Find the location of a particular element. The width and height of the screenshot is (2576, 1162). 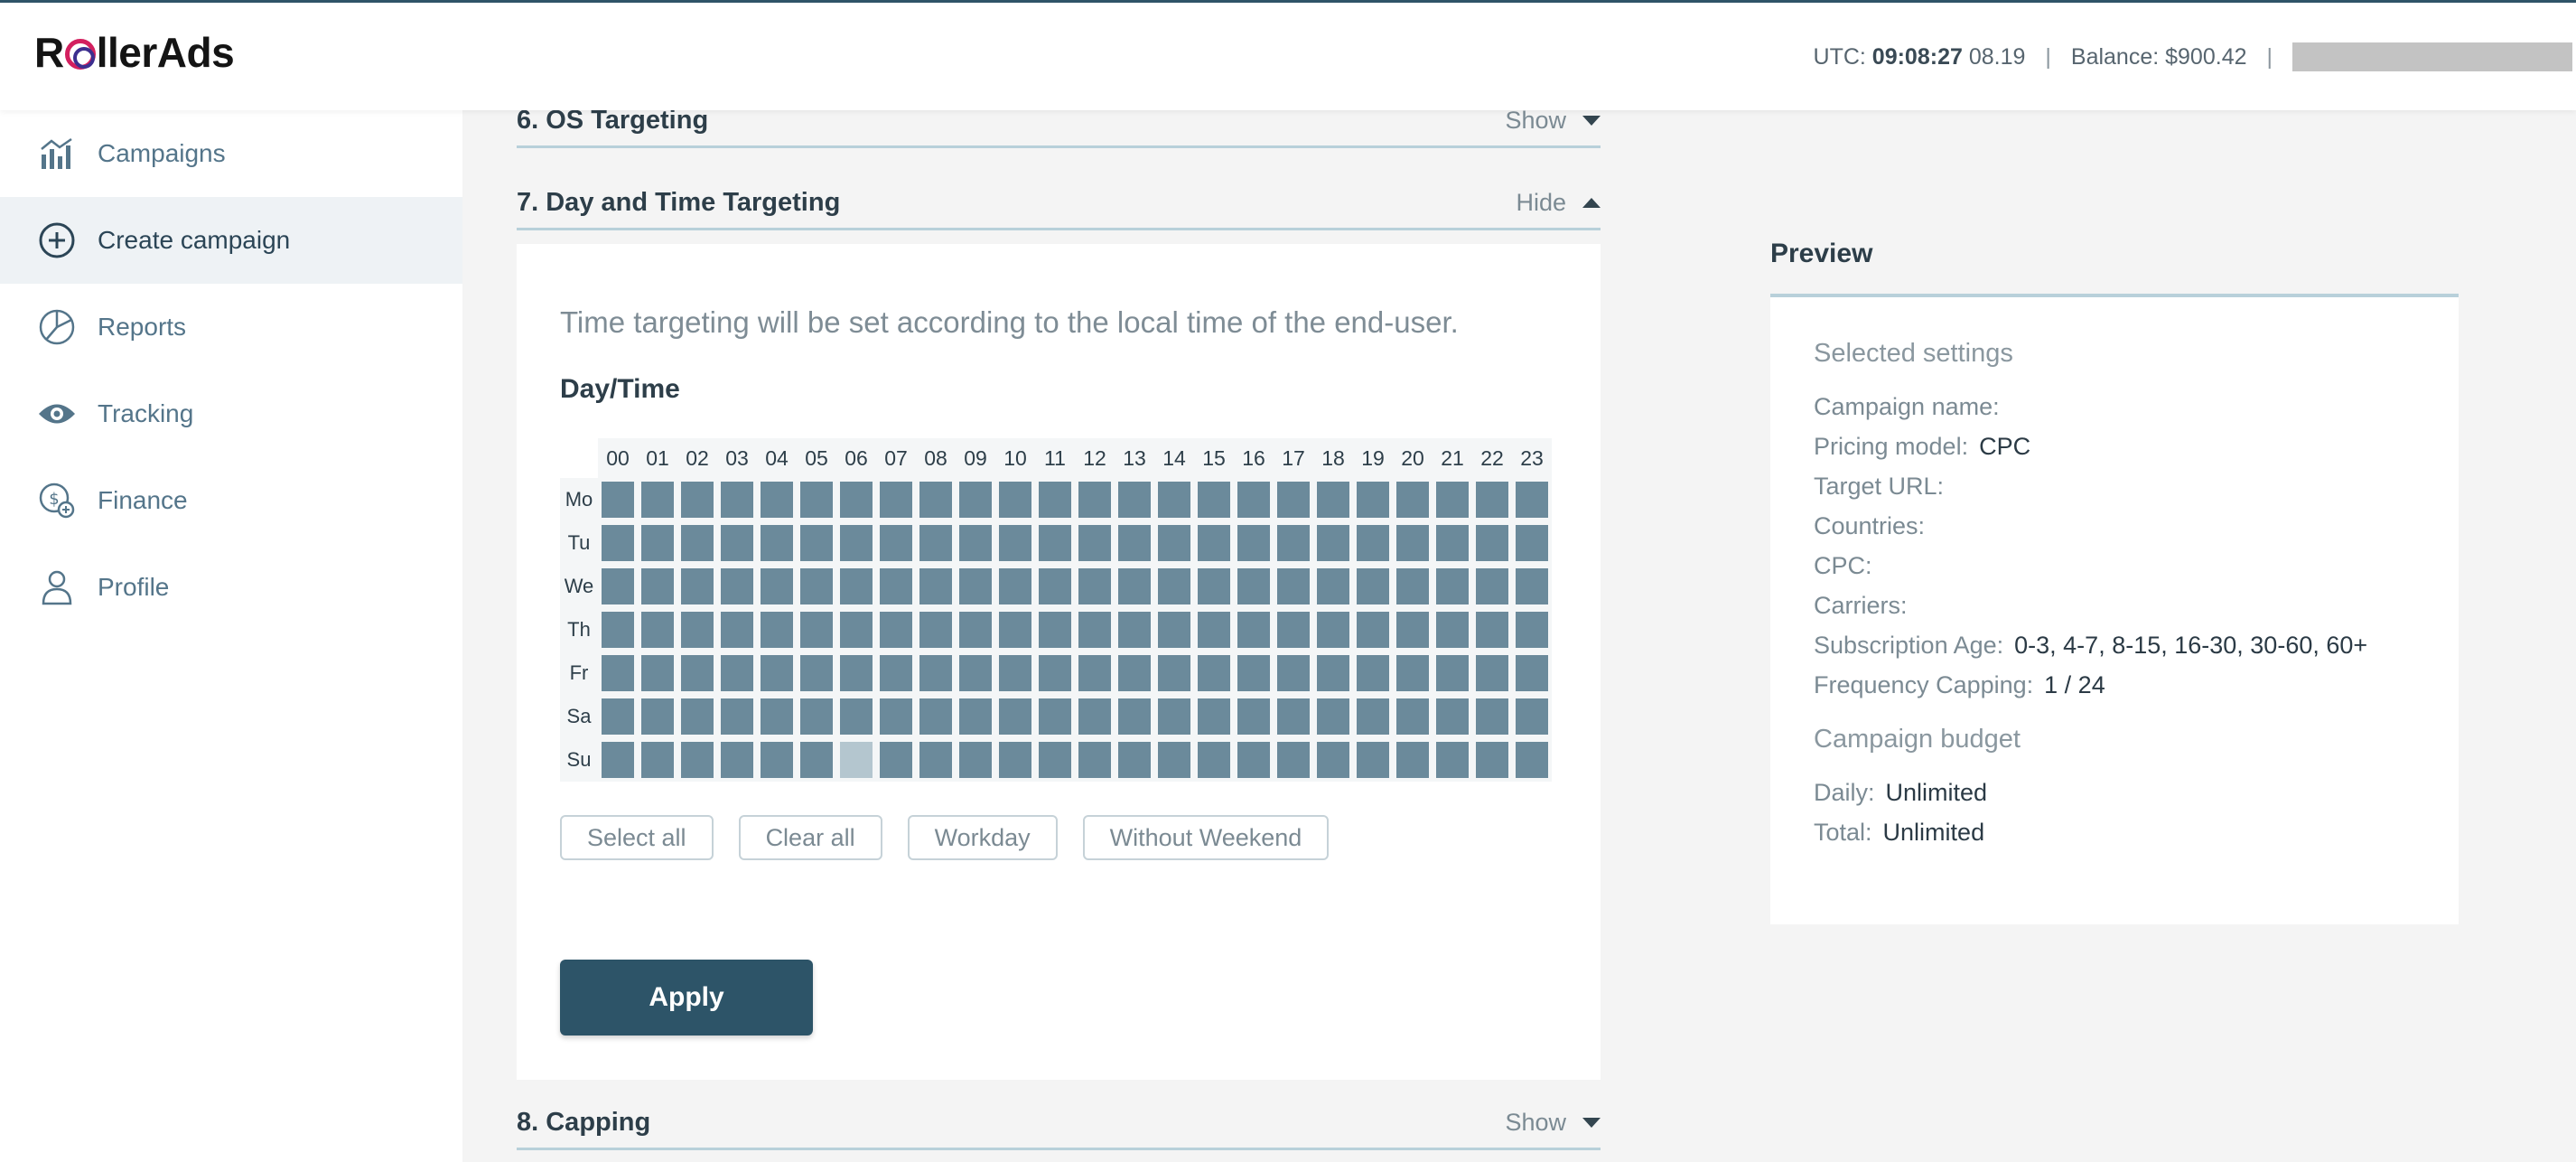

select-all-button: Select all is located at coordinates (637, 837).